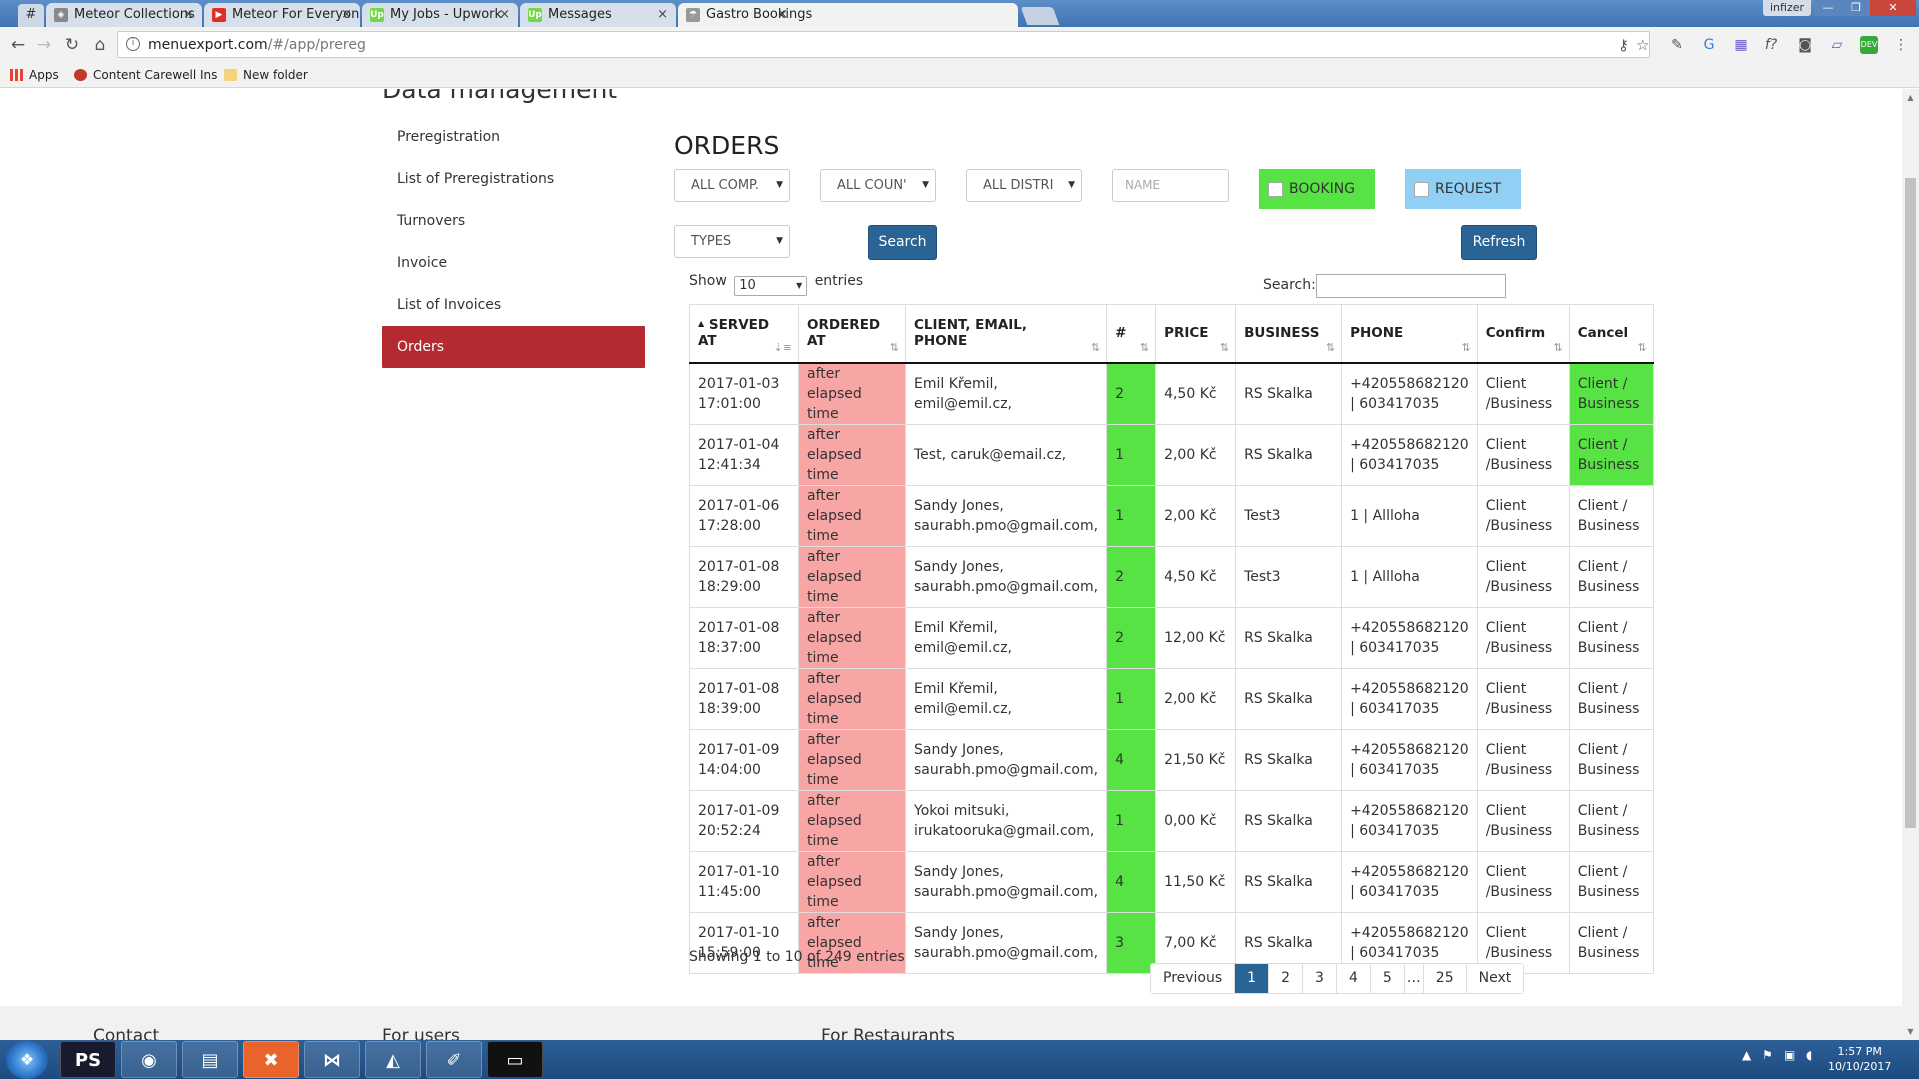 The width and height of the screenshot is (1919, 1079). I want to click on entries-select: 10 ▼, so click(771, 286).